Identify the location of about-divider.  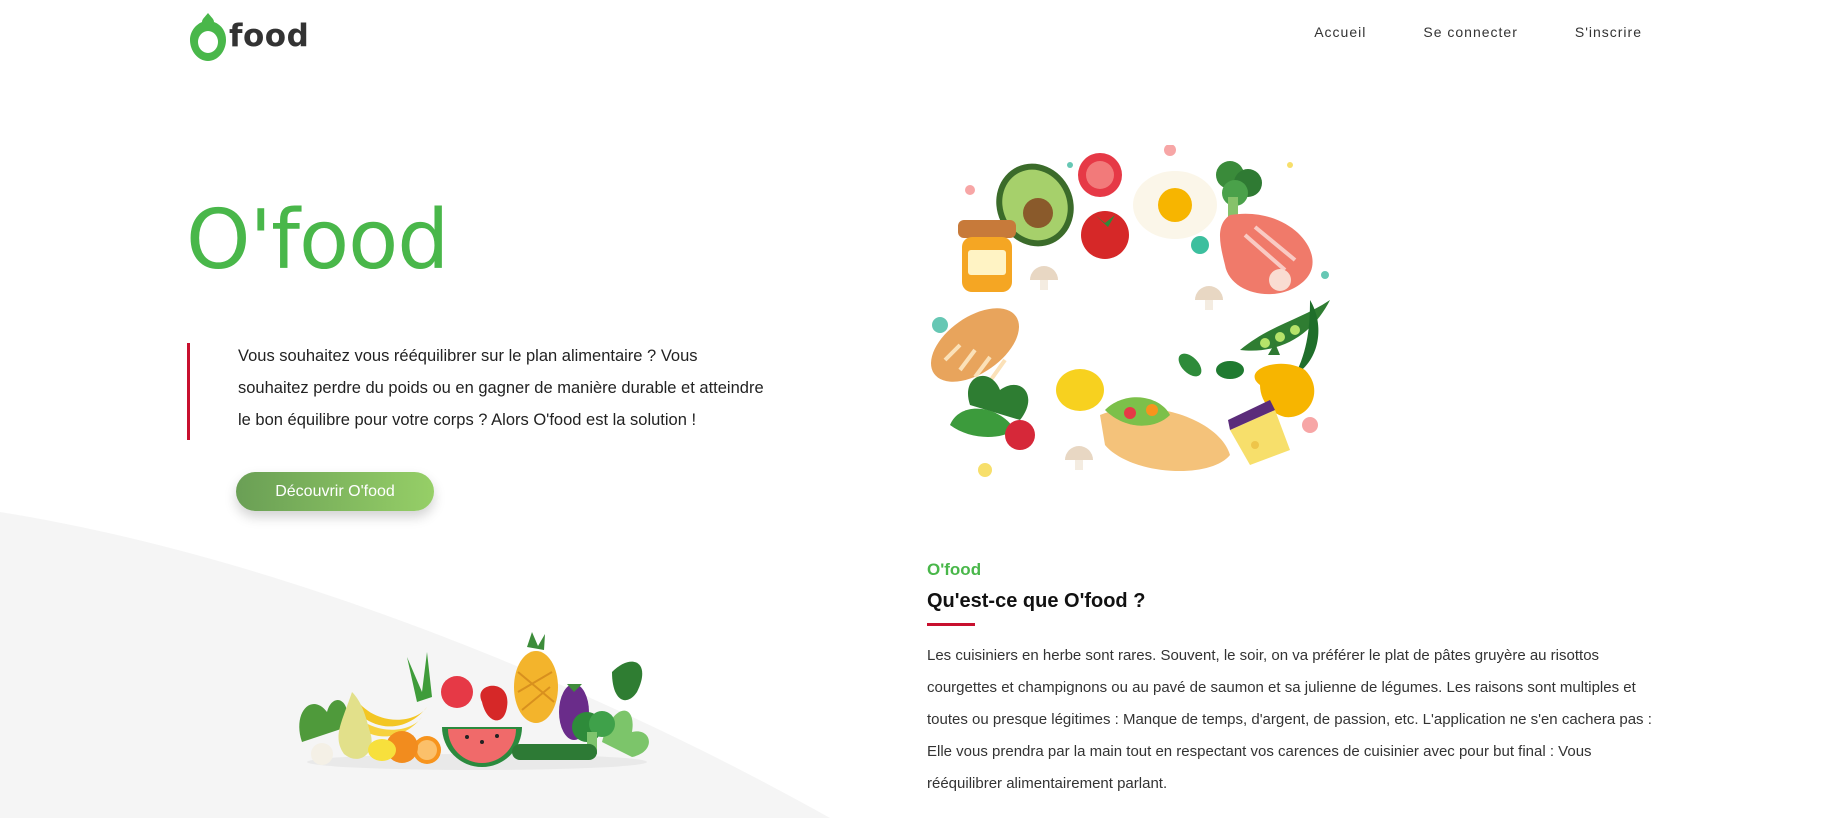
(951, 624).